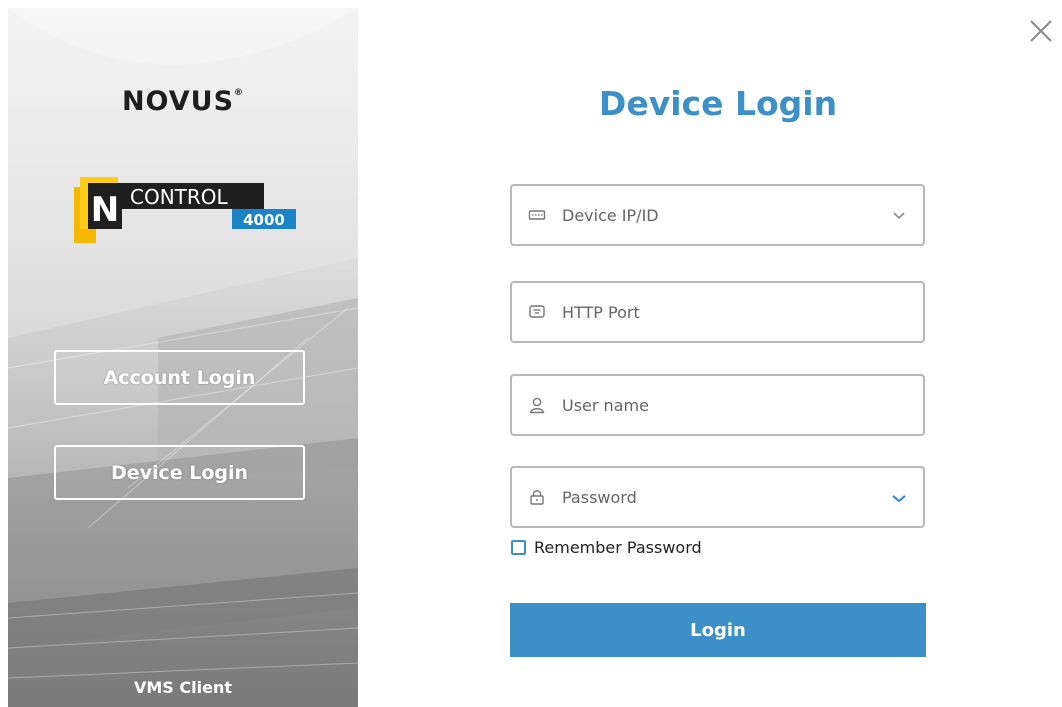 This screenshot has width=1062, height=707. What do you see at coordinates (105, 210) in the screenshot?
I see `logo-n-letter: N` at bounding box center [105, 210].